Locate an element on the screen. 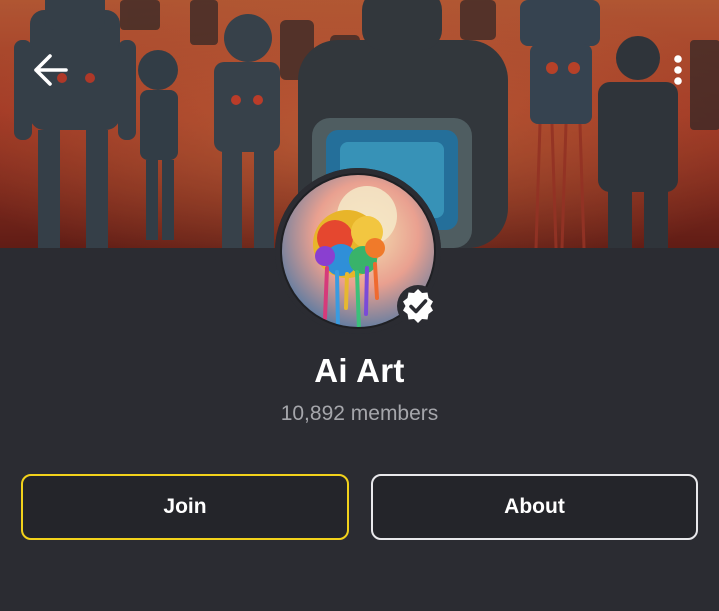  about-button: About is located at coordinates (534, 507).